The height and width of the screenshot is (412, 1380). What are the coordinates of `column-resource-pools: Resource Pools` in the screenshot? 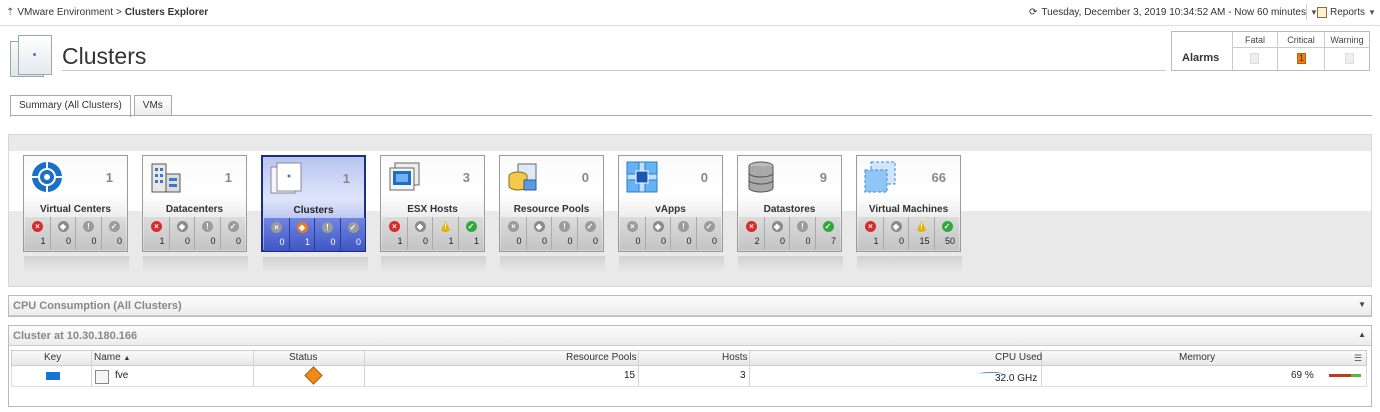 It's located at (601, 357).